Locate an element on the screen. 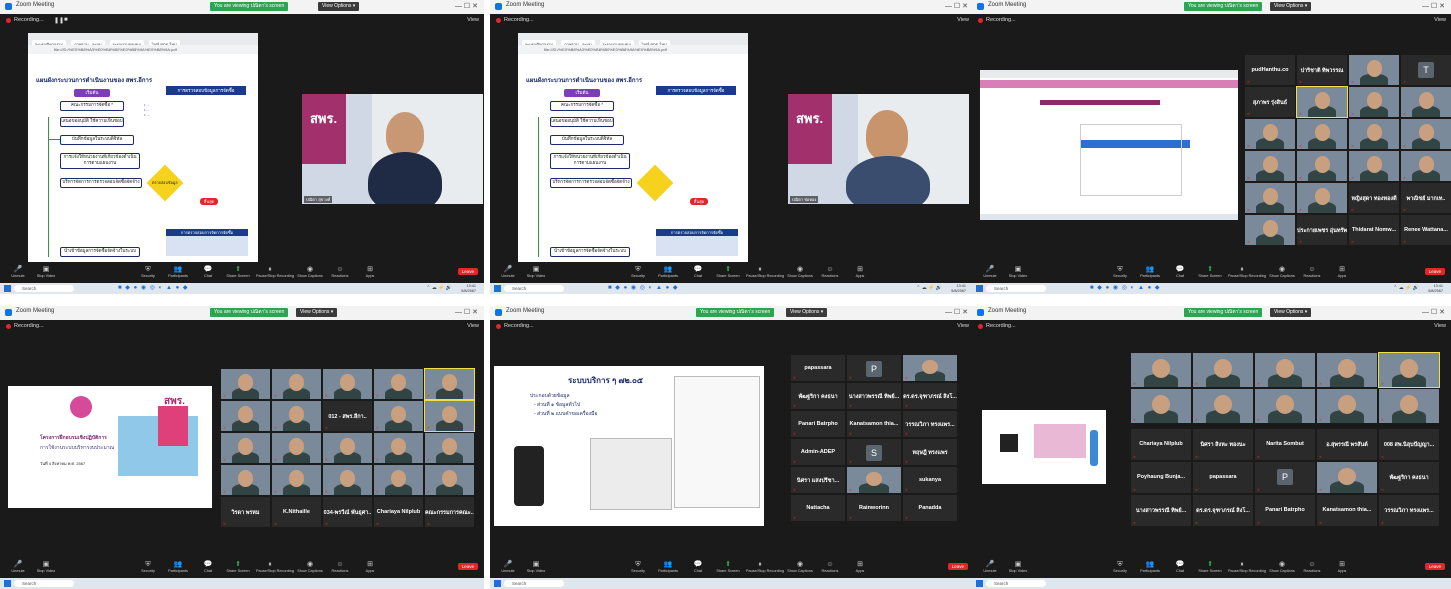  participant-tile: คณะกรรมการคณะ... ✕ is located at coordinates (449, 512).